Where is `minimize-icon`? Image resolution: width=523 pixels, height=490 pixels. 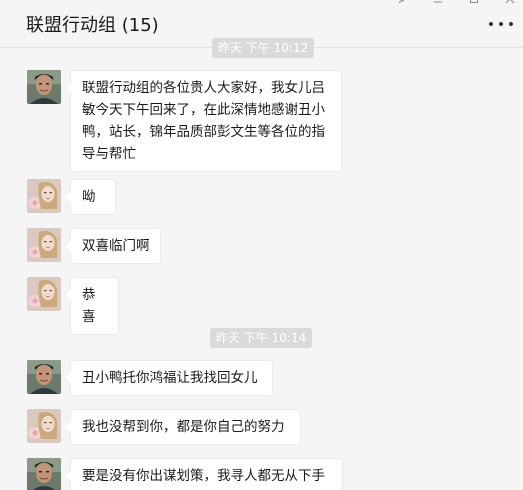
minimize-icon is located at coordinates (438, 2).